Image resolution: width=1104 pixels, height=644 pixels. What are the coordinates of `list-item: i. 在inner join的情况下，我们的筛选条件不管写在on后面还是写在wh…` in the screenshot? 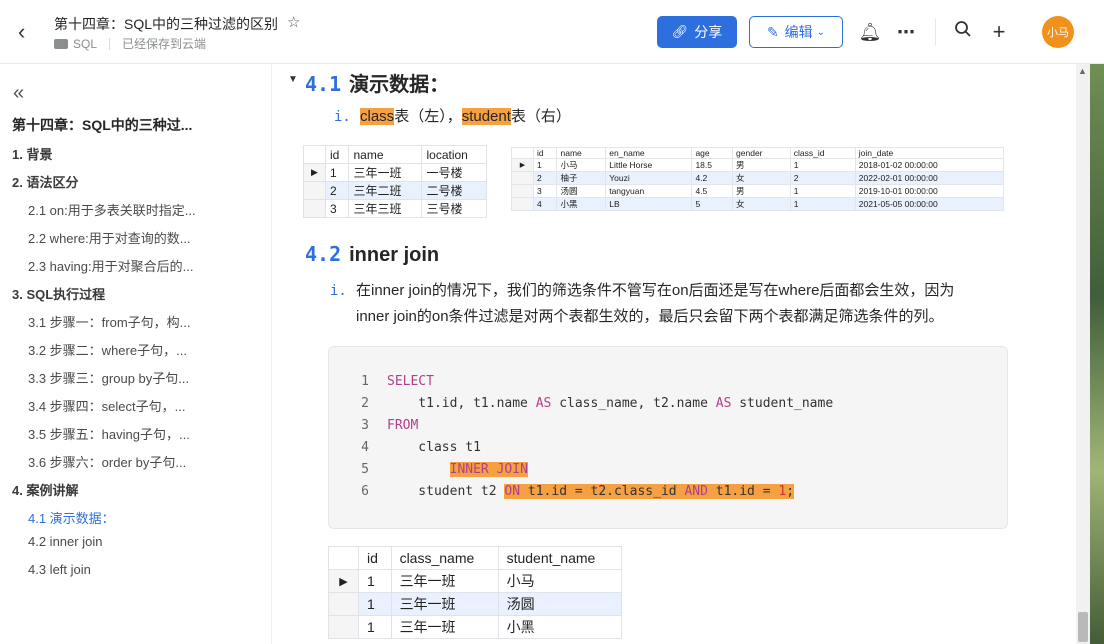 It's located at (673, 304).